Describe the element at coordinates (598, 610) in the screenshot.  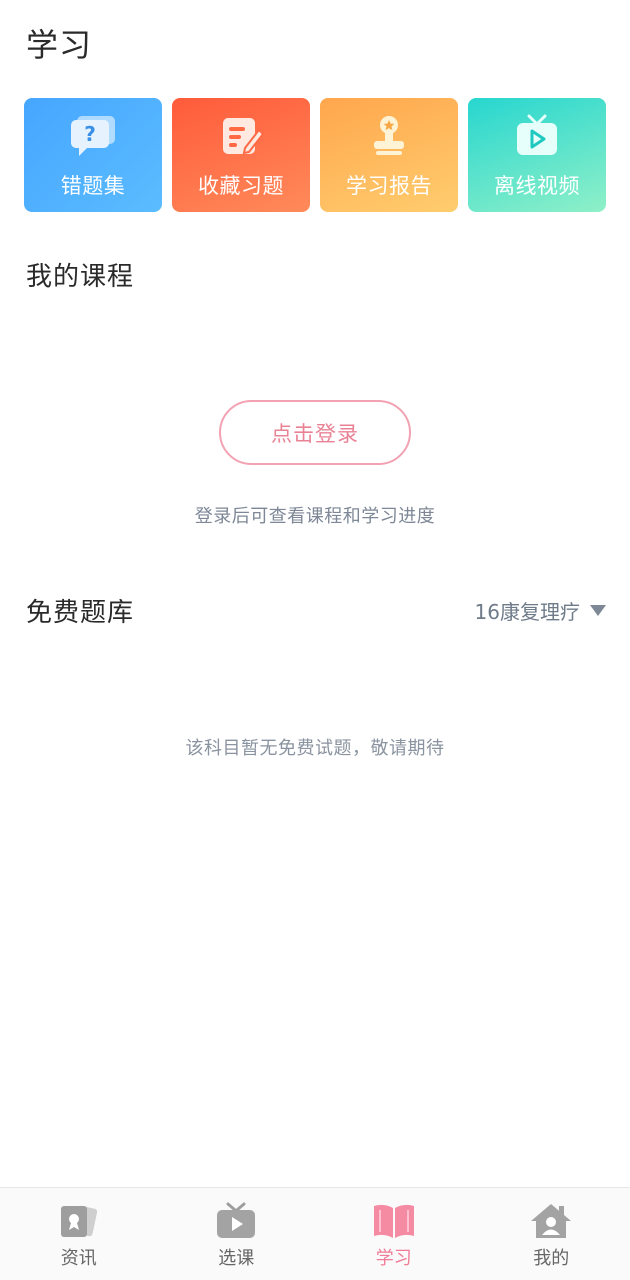
I see `caret-down-icon` at that location.